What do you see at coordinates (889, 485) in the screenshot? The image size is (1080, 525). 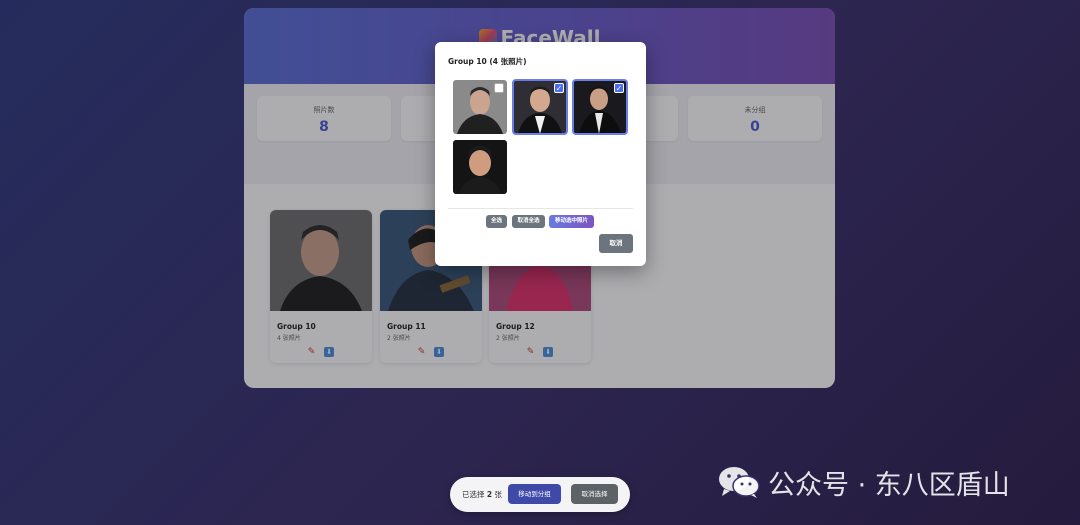 I see `watermark-text: 公众号 · 东八区盾山` at bounding box center [889, 485].